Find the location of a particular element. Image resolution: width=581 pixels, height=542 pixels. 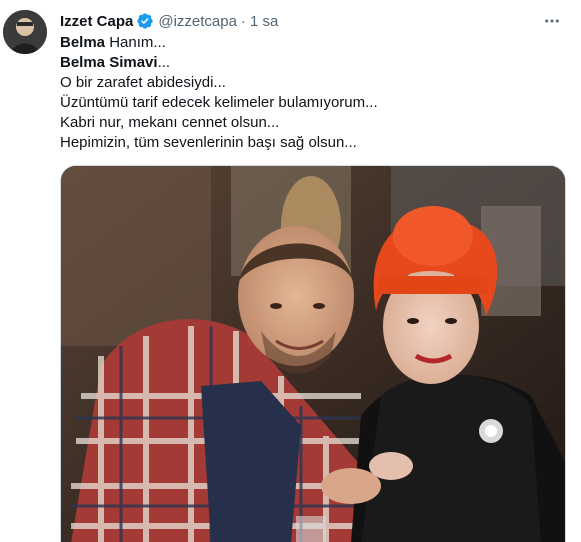

author-avatar is located at coordinates (25, 32).